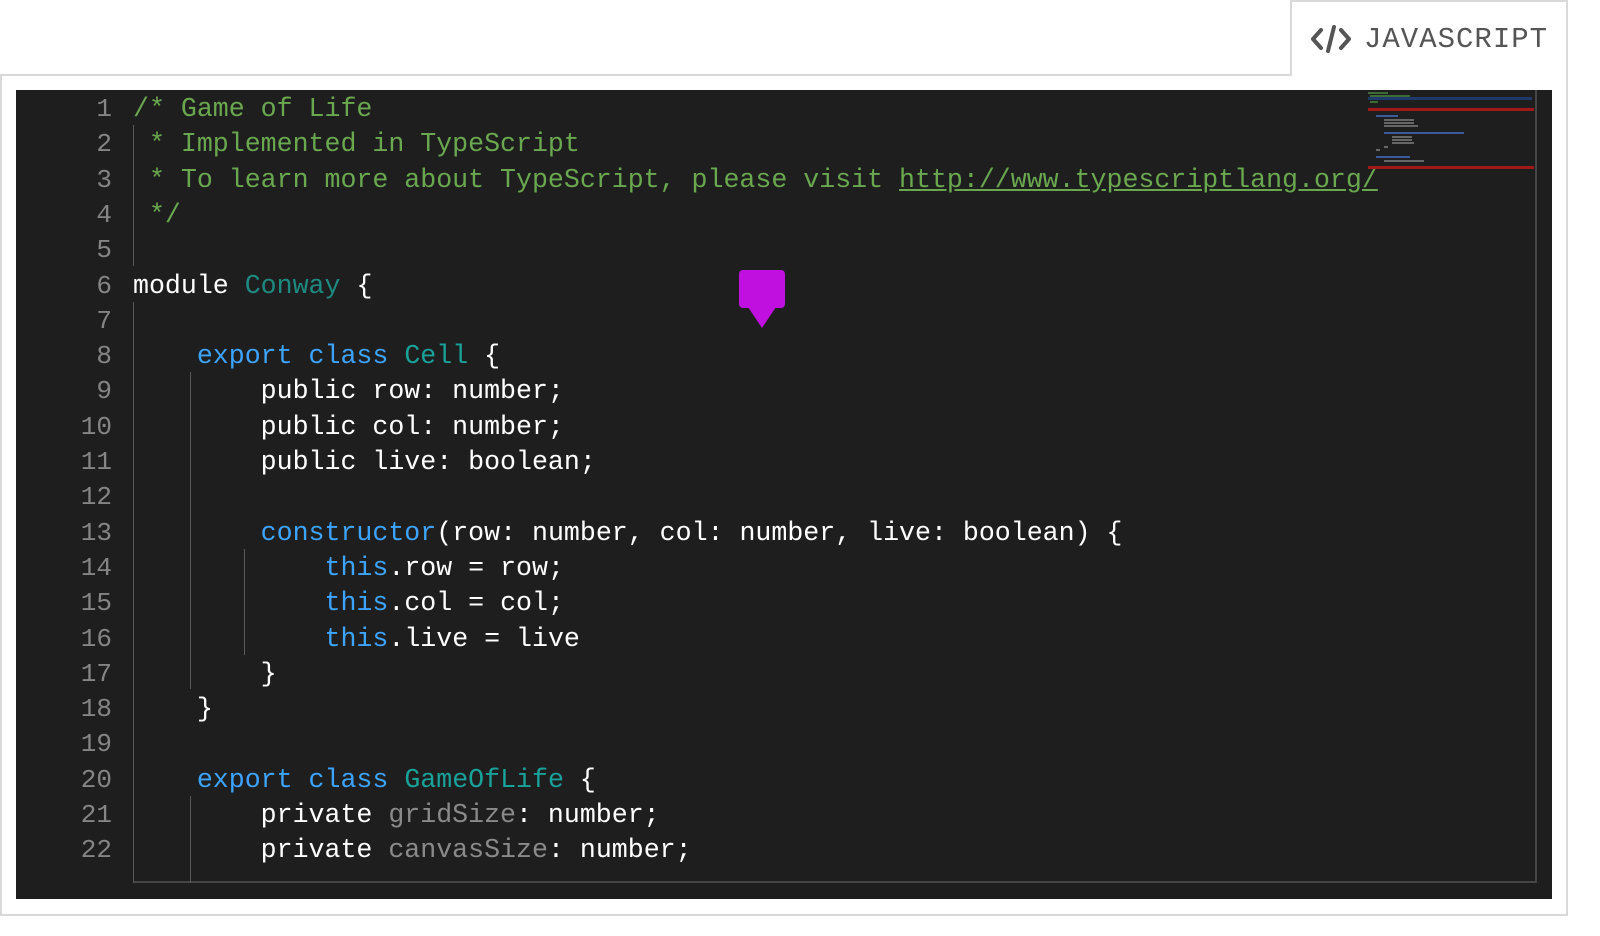 The width and height of the screenshot is (1600, 936). Describe the element at coordinates (96, 744) in the screenshot. I see `line-number: 19` at that location.